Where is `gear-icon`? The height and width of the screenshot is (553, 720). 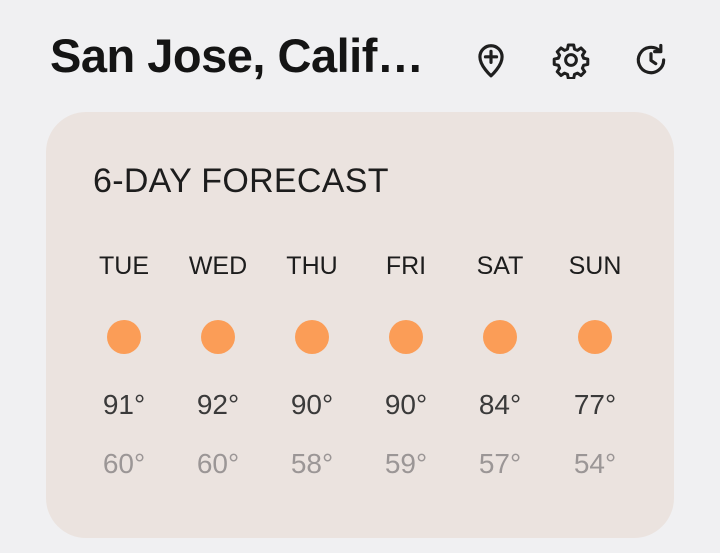
gear-icon is located at coordinates (571, 61).